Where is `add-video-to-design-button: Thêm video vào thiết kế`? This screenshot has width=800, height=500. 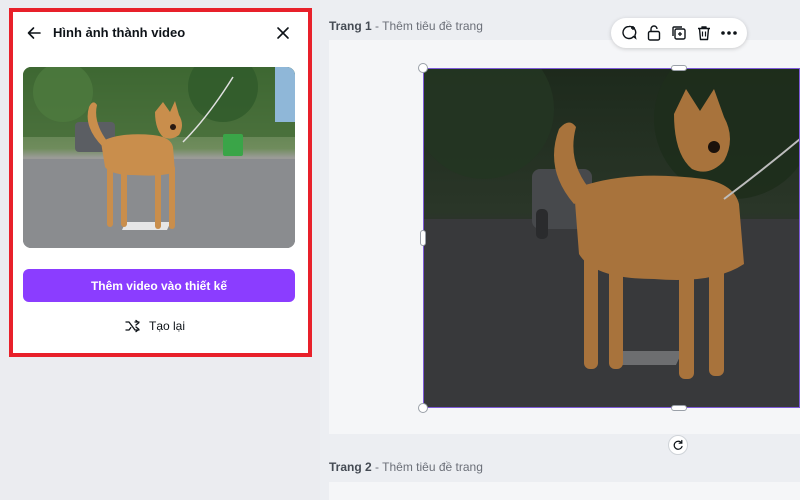 add-video-to-design-button: Thêm video vào thiết kế is located at coordinates (159, 285).